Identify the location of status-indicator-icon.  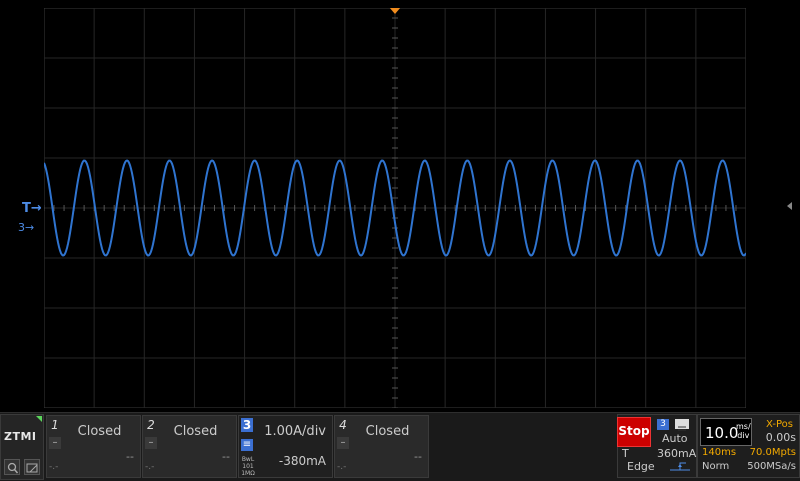
(39, 419).